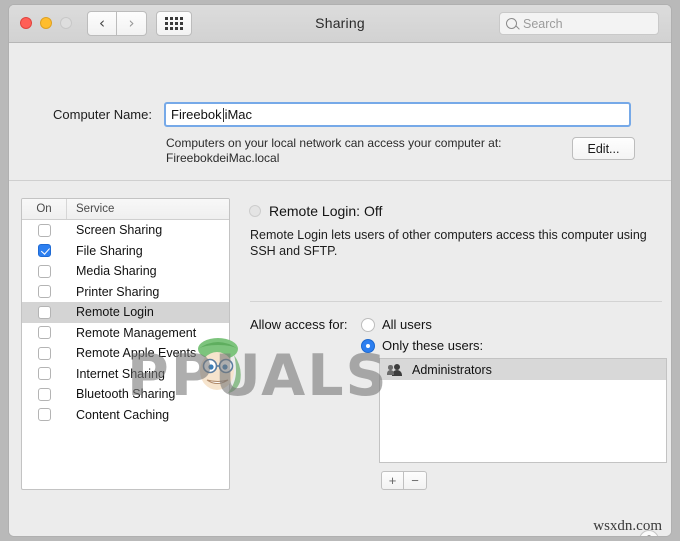  What do you see at coordinates (223, 114) in the screenshot?
I see `text-caret` at bounding box center [223, 114].